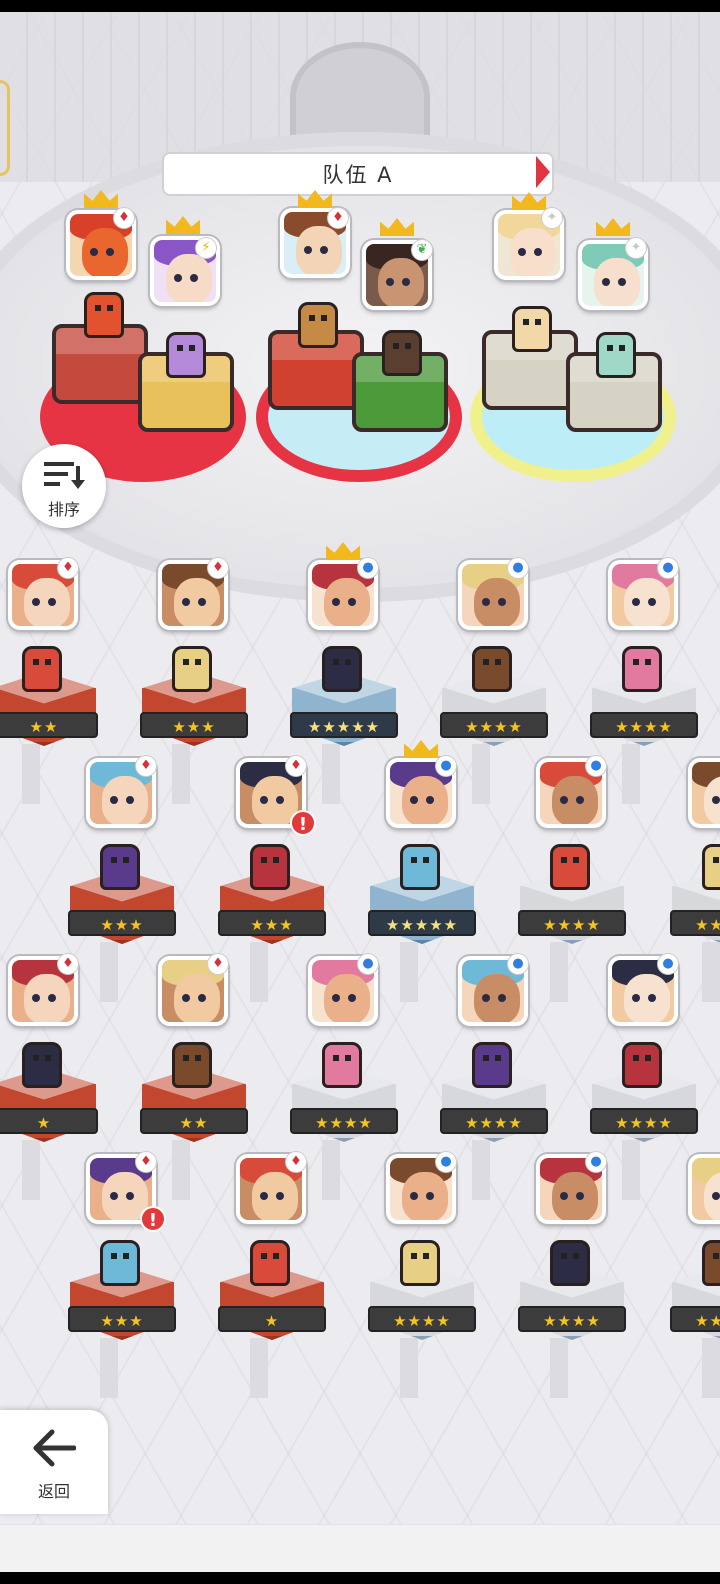  I want to click on team-slot-1-sprite, so click(104, 315).